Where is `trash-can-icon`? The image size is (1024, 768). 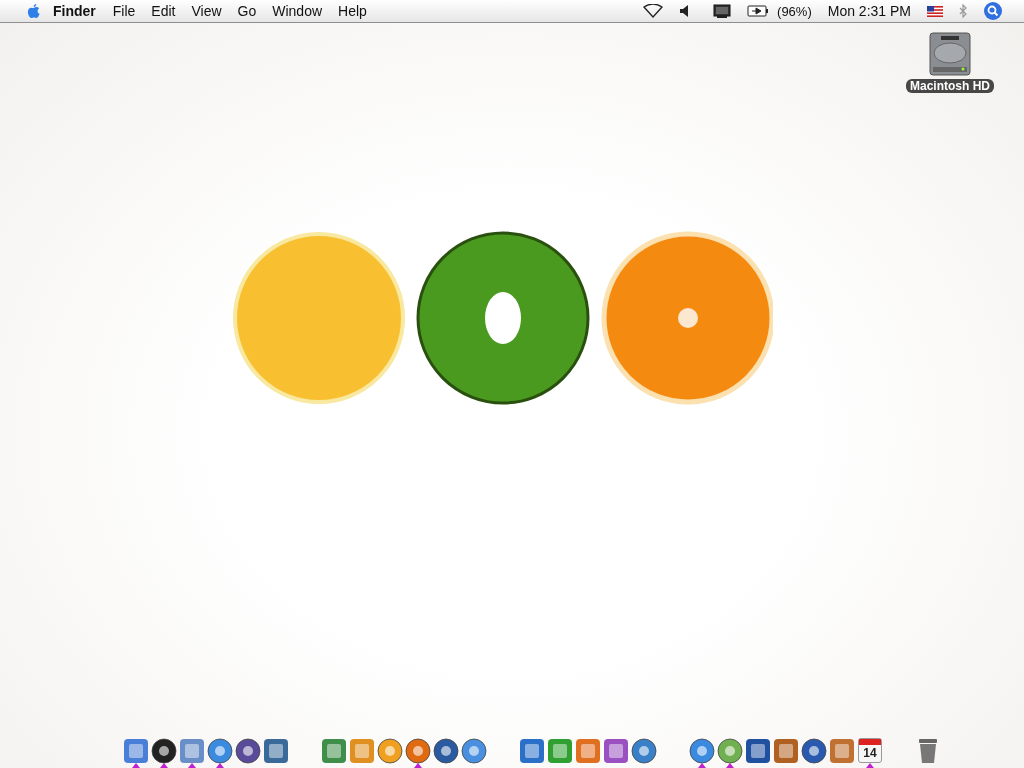 trash-can-icon is located at coordinates (928, 751).